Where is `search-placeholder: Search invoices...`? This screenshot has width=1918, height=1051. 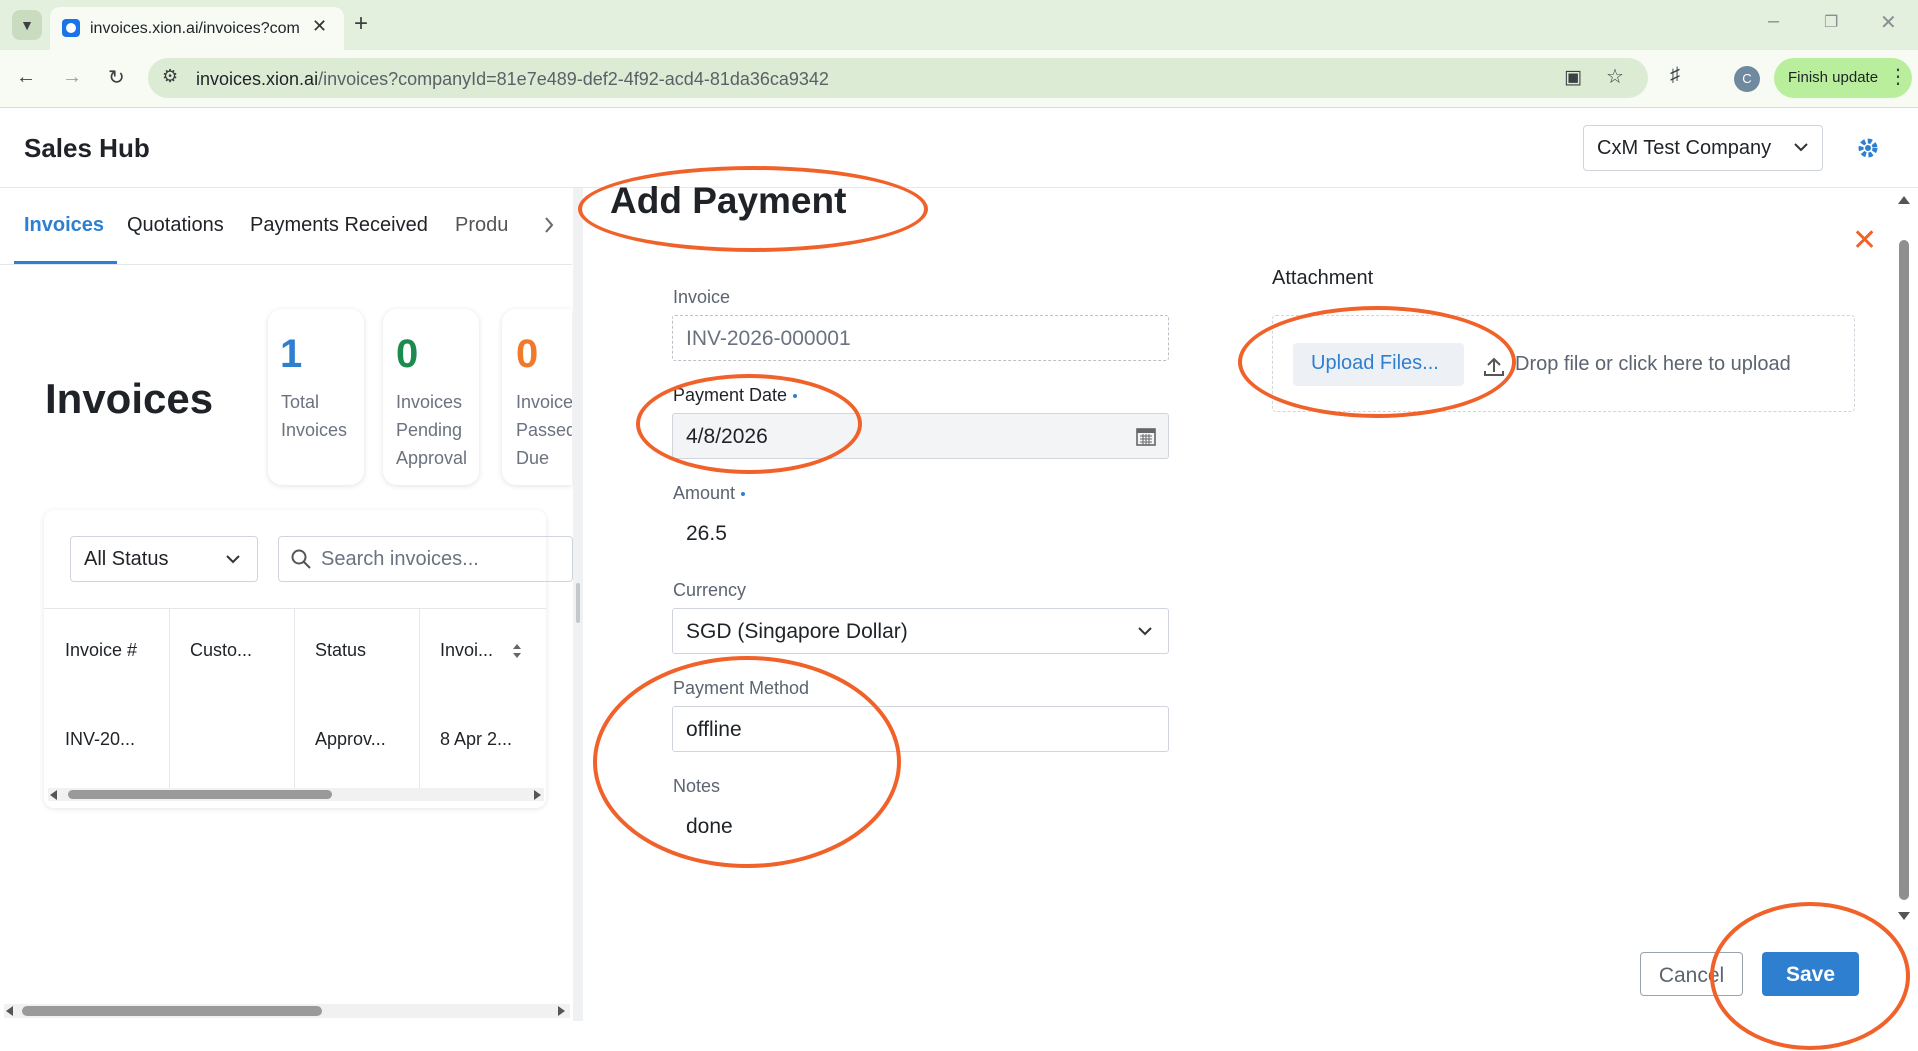 search-placeholder: Search invoices... is located at coordinates (400, 559).